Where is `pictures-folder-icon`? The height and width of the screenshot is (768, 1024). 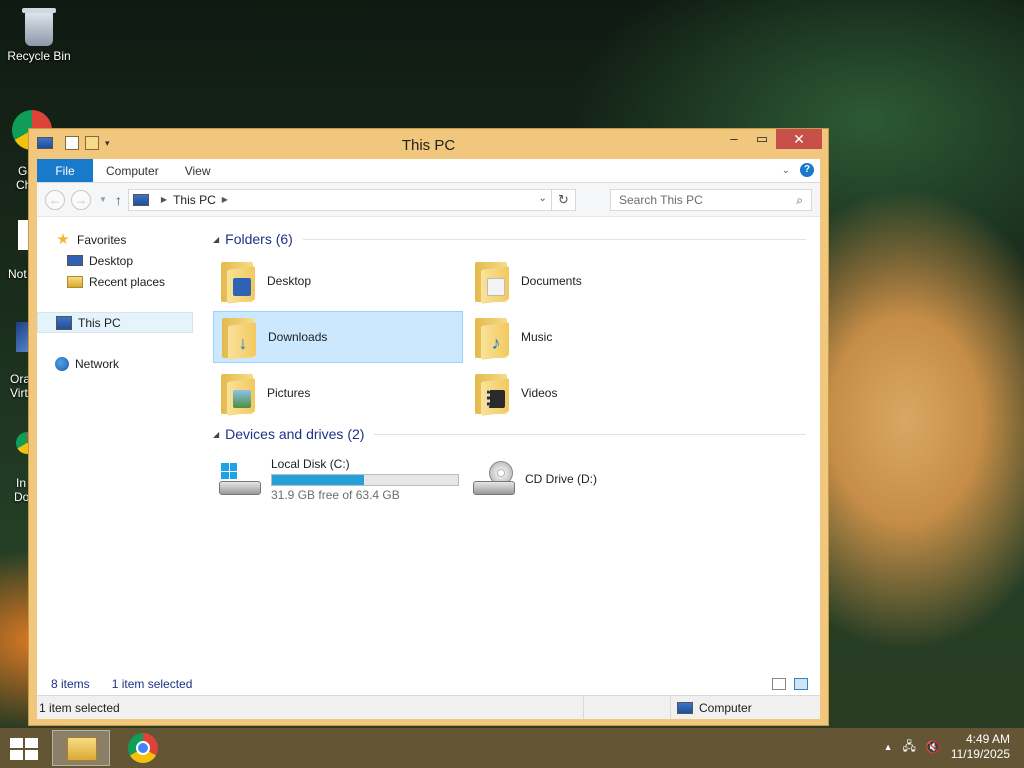 pictures-folder-icon is located at coordinates (237, 393).